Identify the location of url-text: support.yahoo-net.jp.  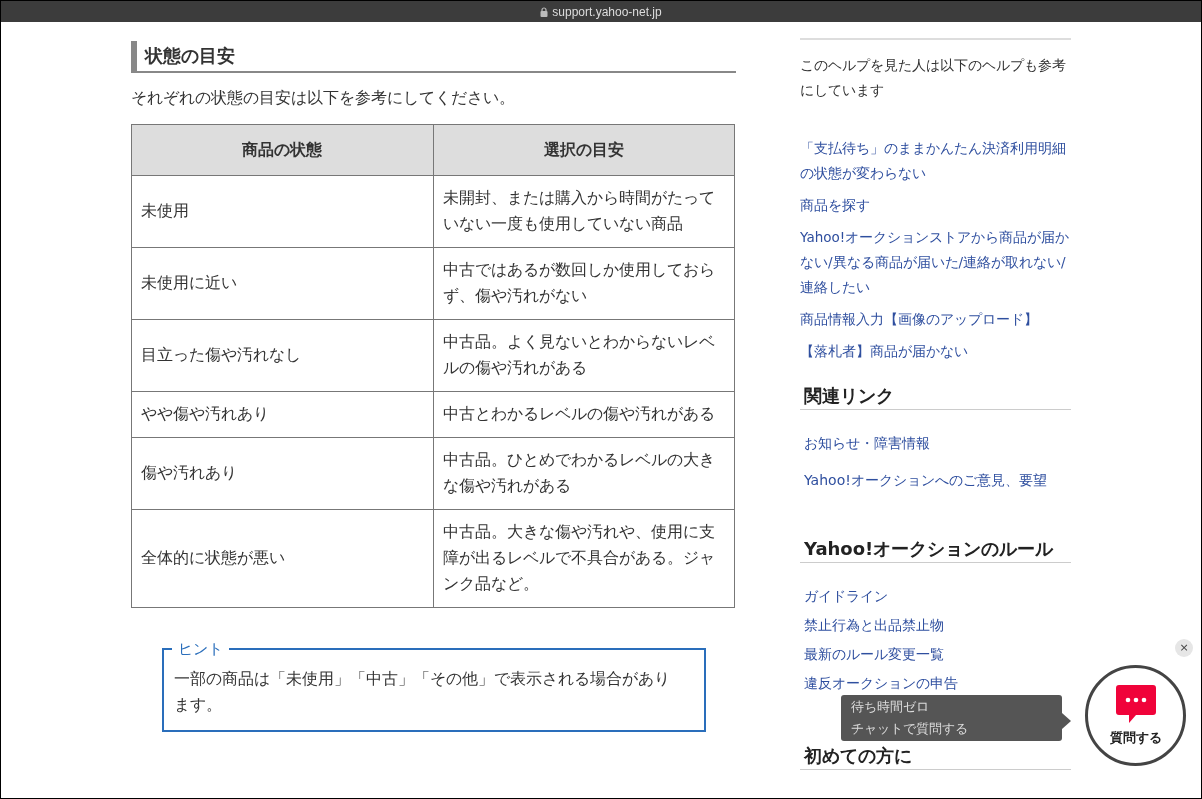
(607, 11).